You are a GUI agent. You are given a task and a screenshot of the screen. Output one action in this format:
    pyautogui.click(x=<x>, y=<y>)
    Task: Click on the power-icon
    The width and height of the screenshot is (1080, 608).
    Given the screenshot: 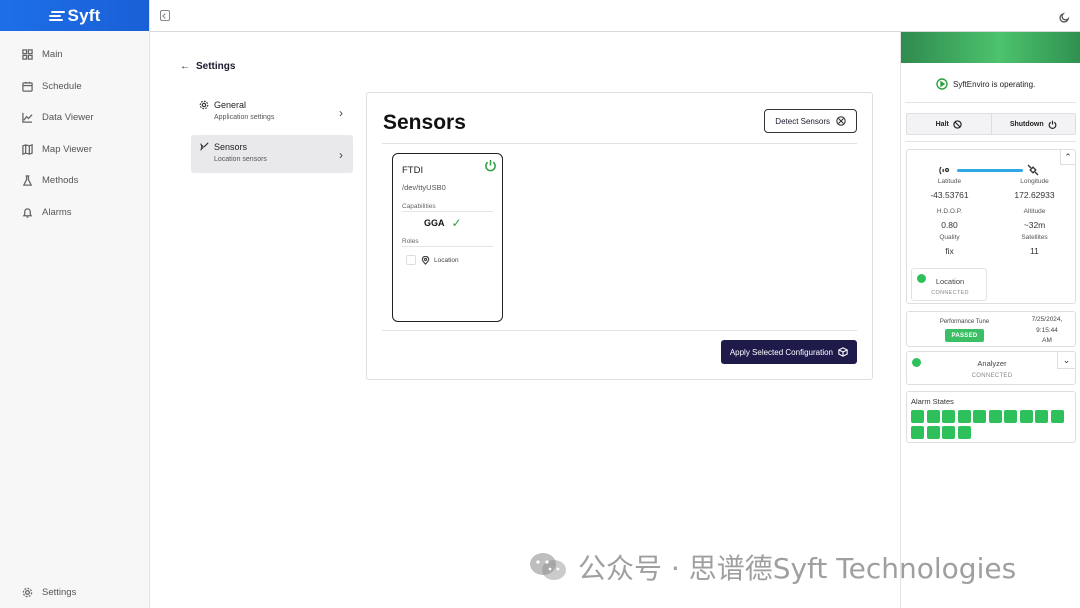 What is the action you would take?
    pyautogui.click(x=490, y=165)
    